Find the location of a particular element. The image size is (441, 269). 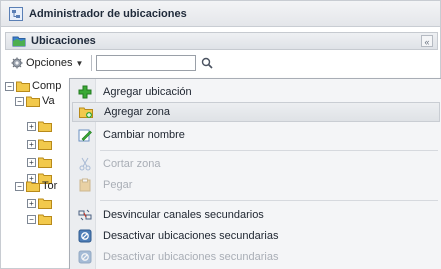

menu-item-deactivate-secondary-locations: Desactivar ubicaciones secundarias is located at coordinates (256, 236).